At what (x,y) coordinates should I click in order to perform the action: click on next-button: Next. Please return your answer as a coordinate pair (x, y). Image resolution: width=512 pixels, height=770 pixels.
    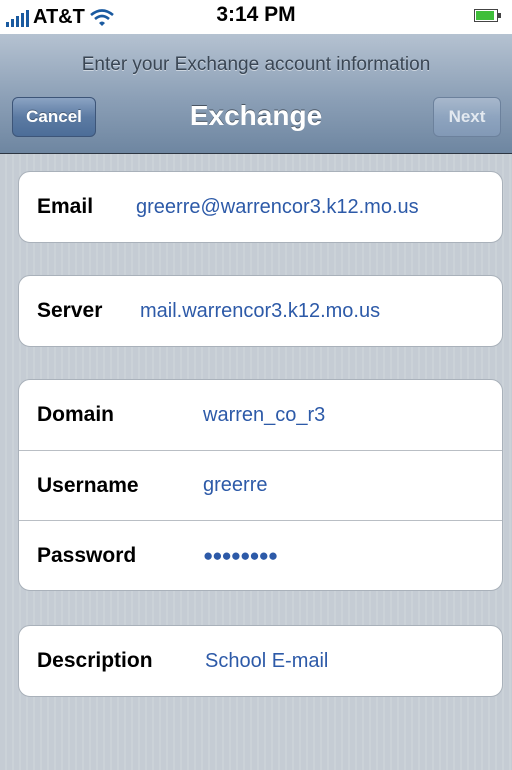
    Looking at the image, I should click on (467, 117).